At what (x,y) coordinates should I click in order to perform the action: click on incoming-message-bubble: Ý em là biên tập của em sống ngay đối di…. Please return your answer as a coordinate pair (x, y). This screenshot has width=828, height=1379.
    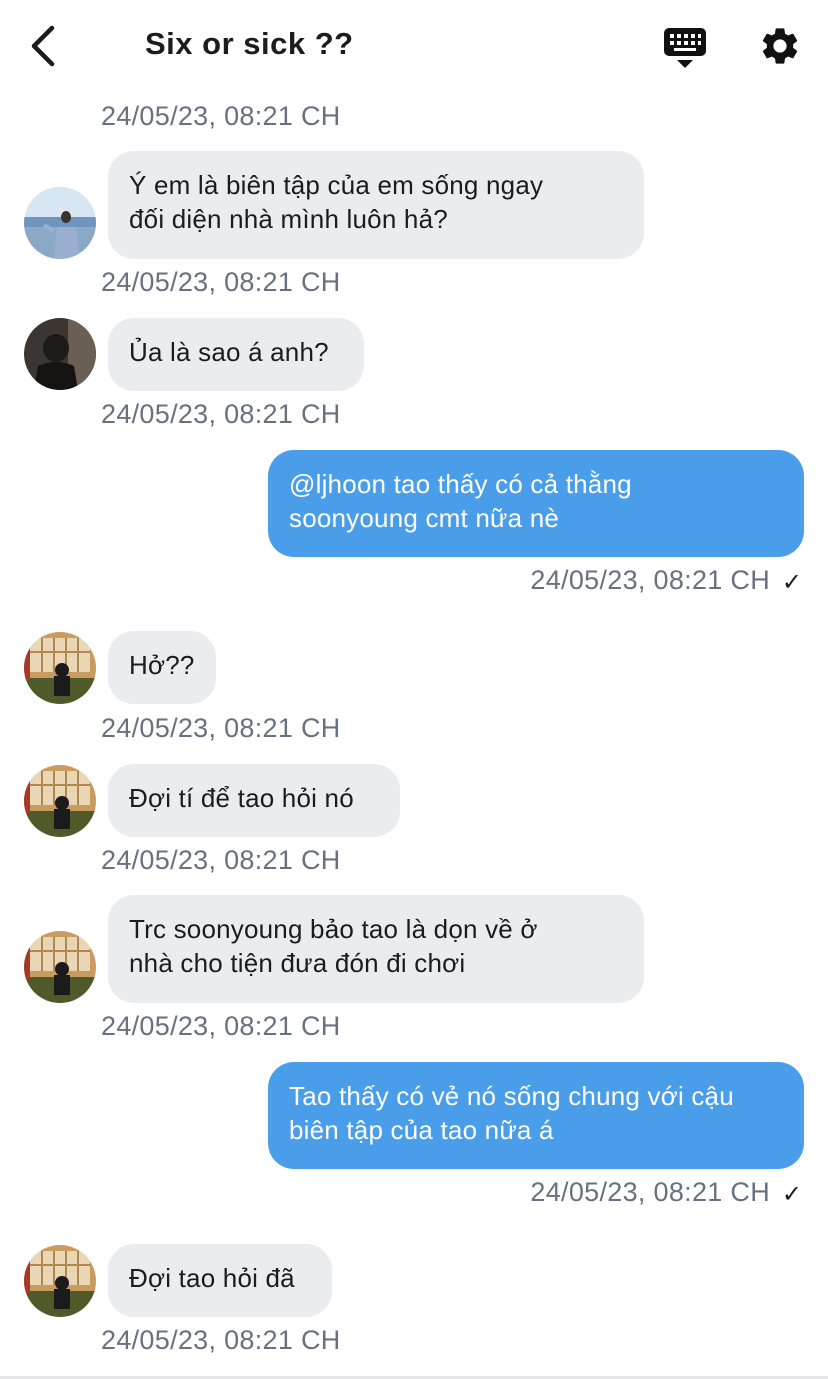
    Looking at the image, I should click on (376, 205).